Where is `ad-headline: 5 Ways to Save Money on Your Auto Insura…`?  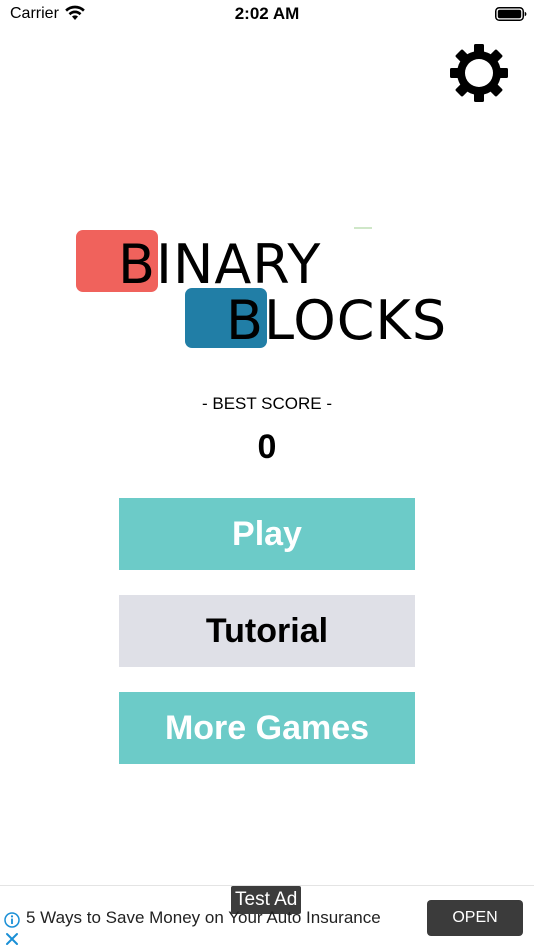
ad-headline: 5 Ways to Save Money on Your Auto Insura… is located at coordinates (203, 918).